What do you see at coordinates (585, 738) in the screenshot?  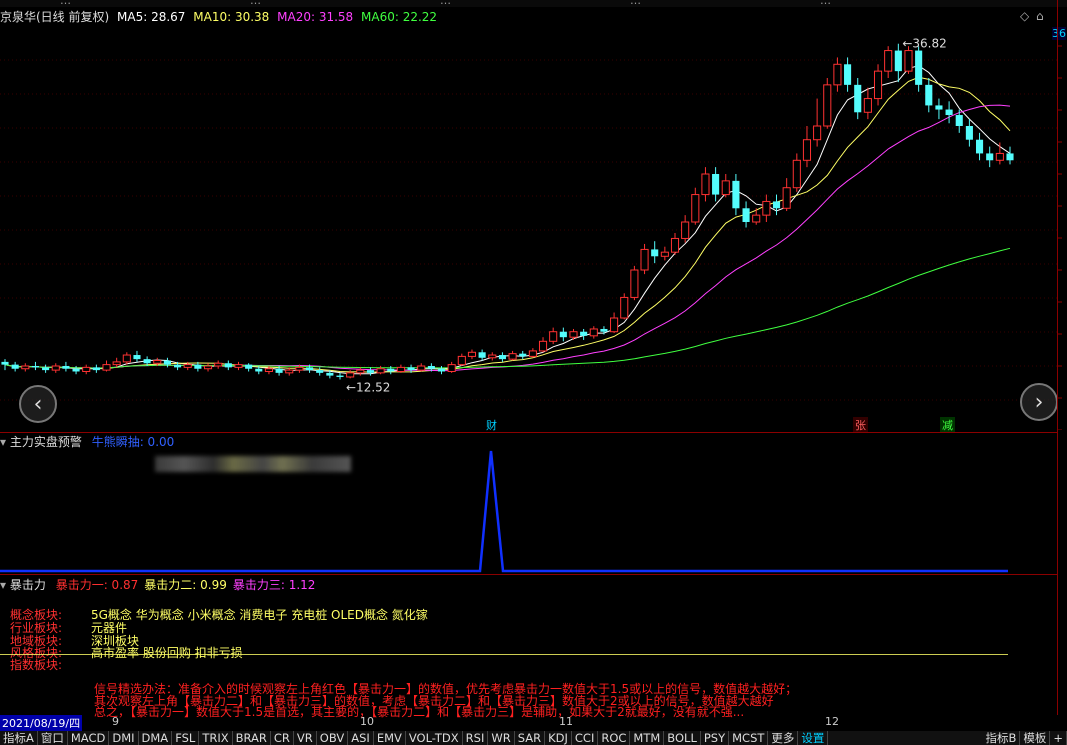 I see `tab-18: CCI` at bounding box center [585, 738].